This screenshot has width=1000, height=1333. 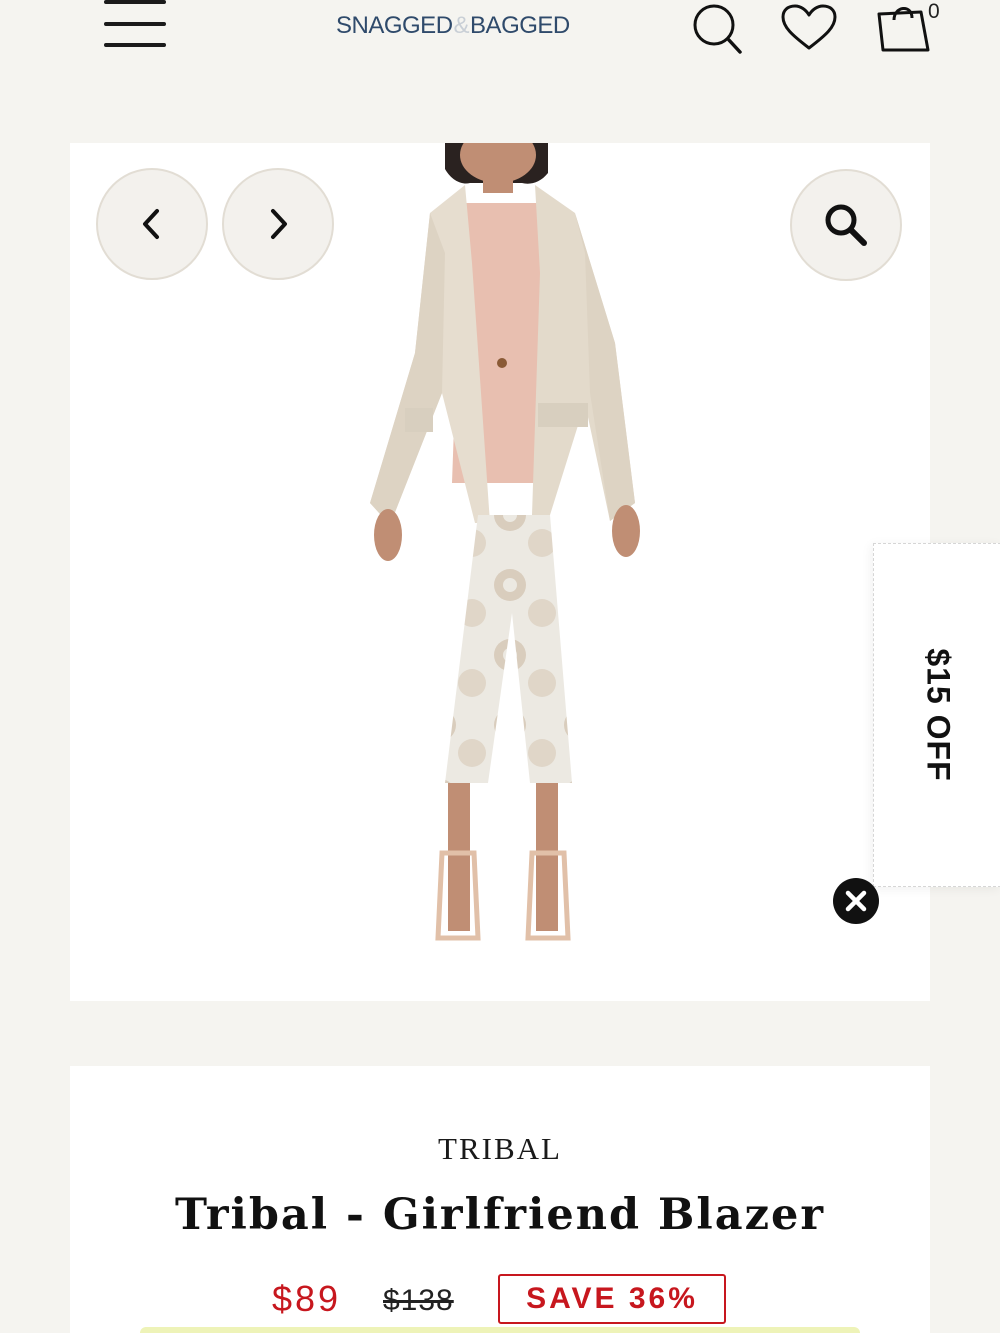 What do you see at coordinates (136, 25) in the screenshot?
I see `menu-icon` at bounding box center [136, 25].